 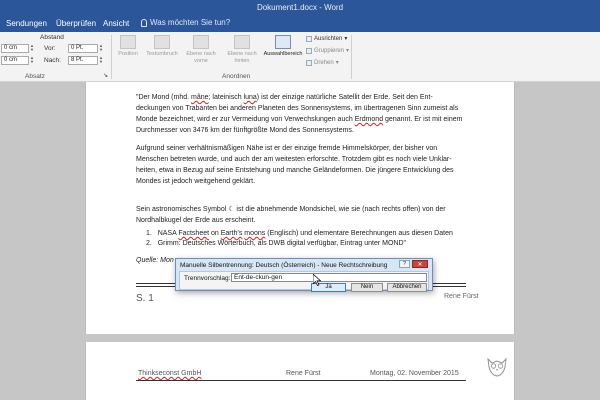 What do you see at coordinates (83, 48) in the screenshot?
I see `spacing-before-field: 0 Pt.` at bounding box center [83, 48].